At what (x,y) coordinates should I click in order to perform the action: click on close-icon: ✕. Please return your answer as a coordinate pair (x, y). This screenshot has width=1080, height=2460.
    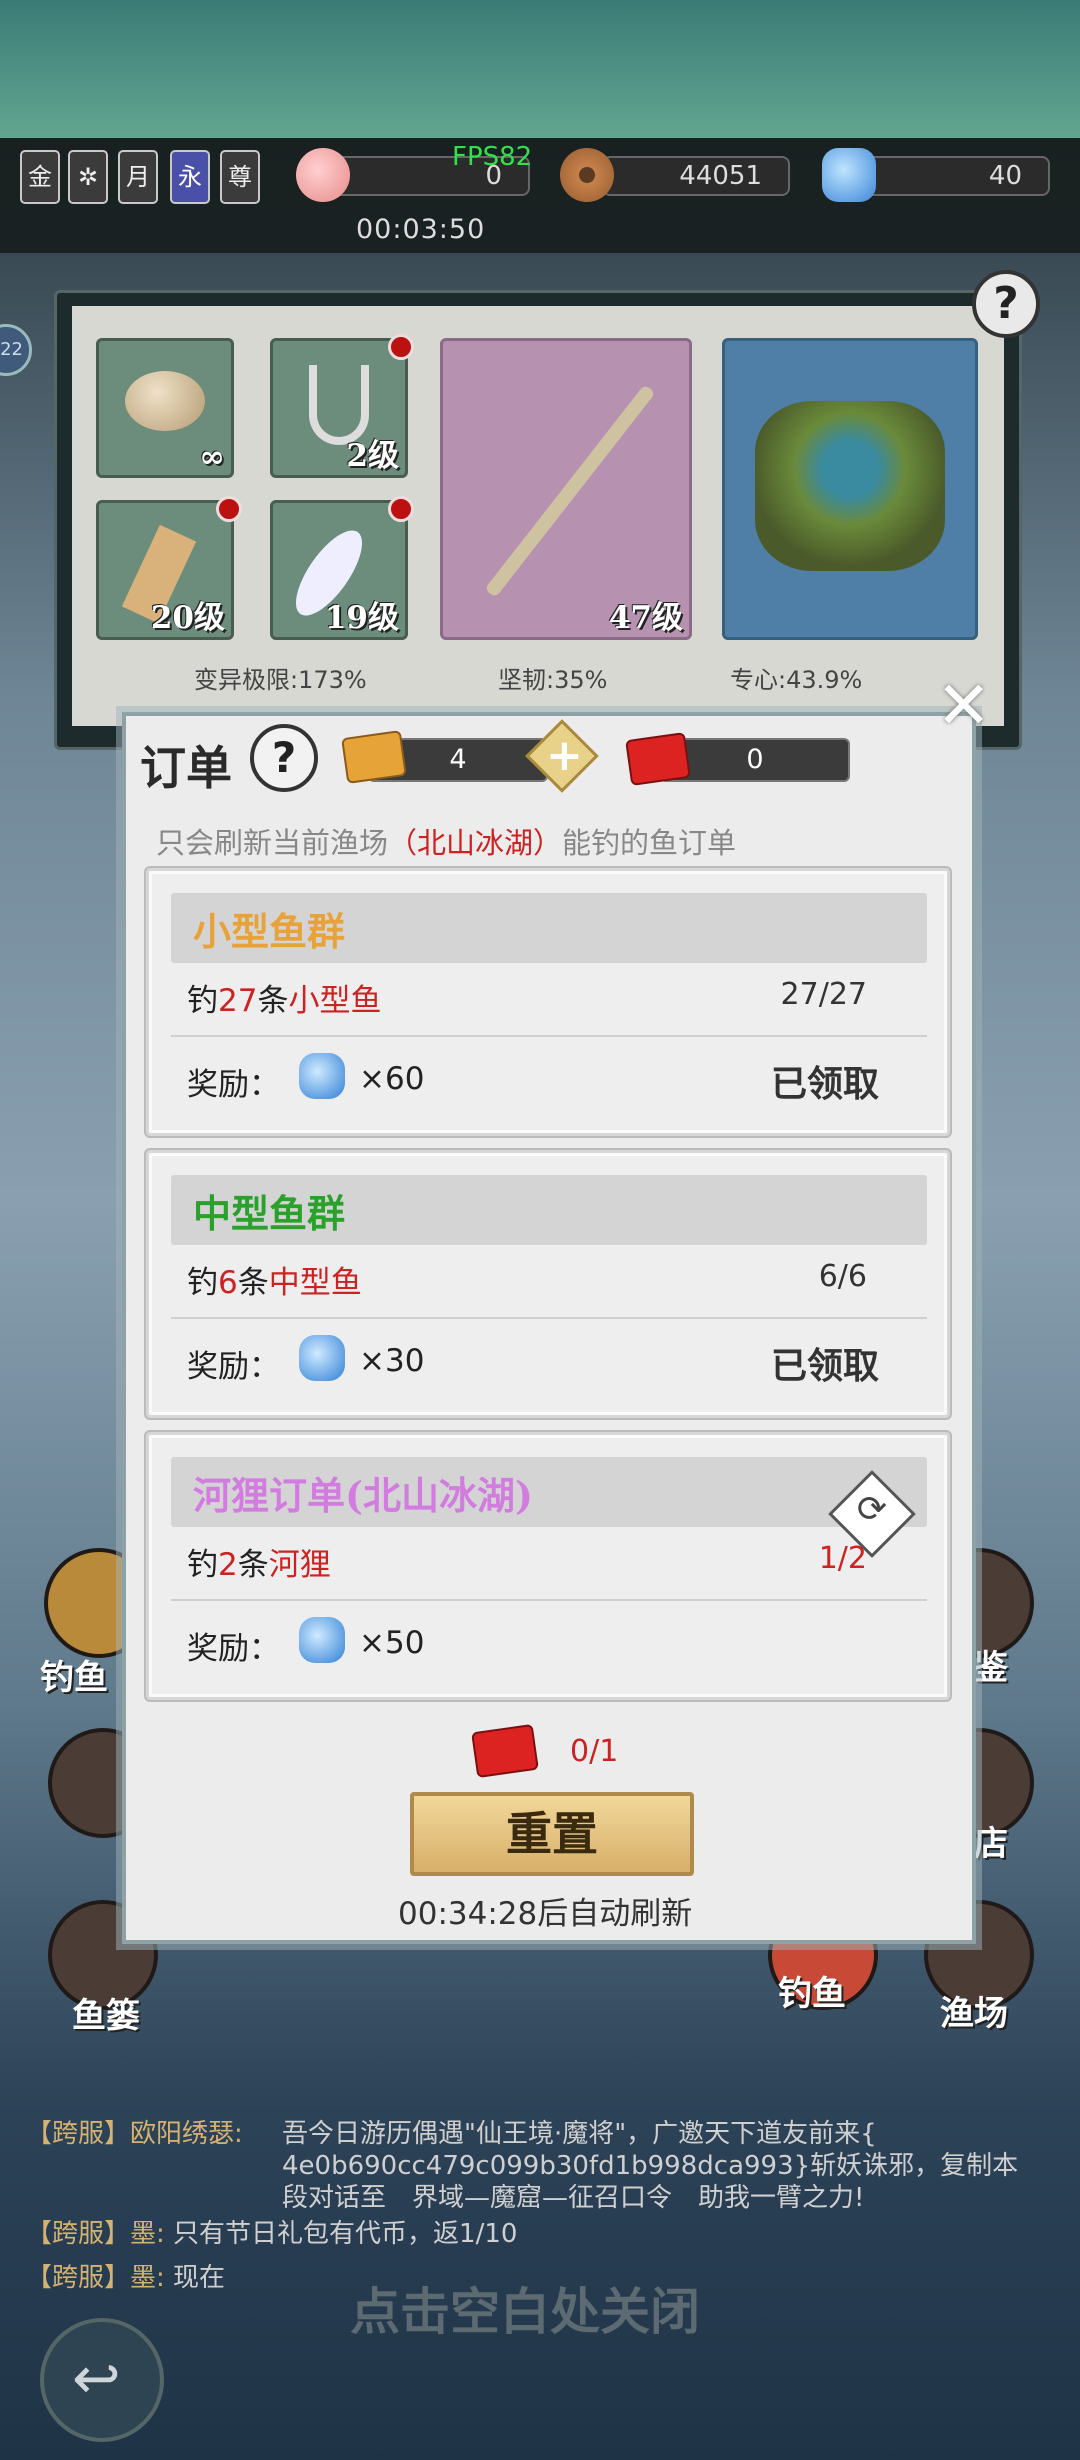
    Looking at the image, I should click on (964, 706).